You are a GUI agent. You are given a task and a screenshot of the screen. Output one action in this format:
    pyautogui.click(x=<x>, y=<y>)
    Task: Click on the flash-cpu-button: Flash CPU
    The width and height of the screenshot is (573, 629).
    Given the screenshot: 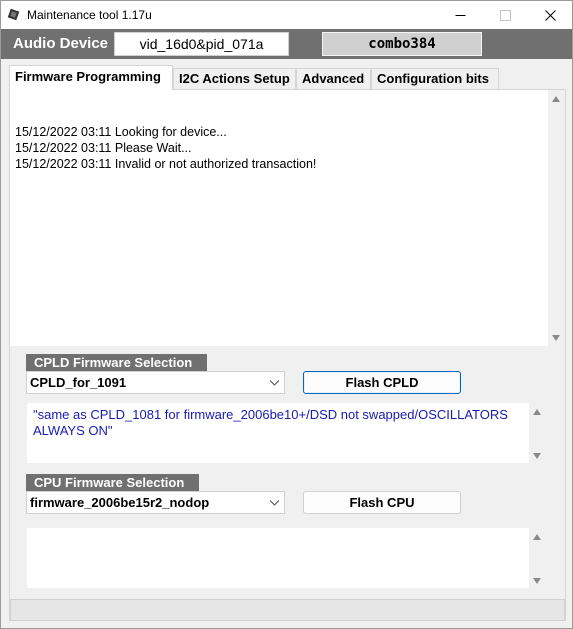 What is the action you would take?
    pyautogui.click(x=382, y=502)
    